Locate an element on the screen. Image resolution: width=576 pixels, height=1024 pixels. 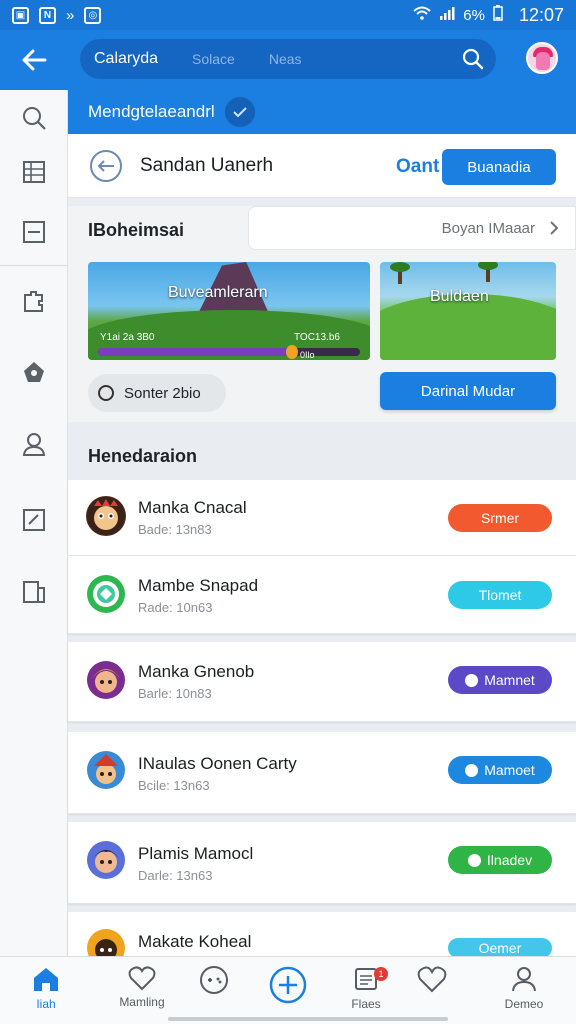
sort-dropdown: Boyan IMaaar is located at coordinates (412, 228).